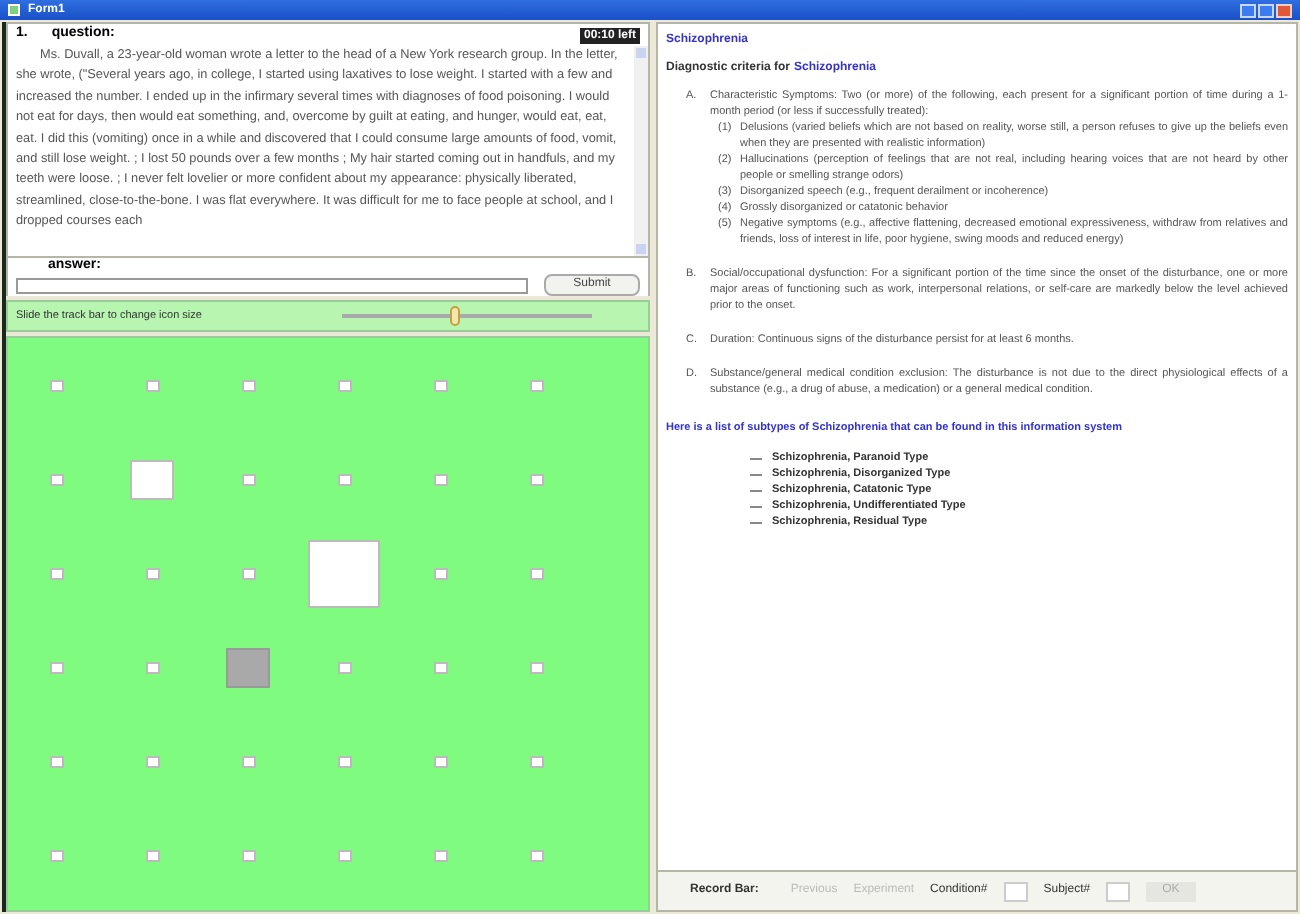  What do you see at coordinates (1266, 10) in the screenshot?
I see `maximize-button` at bounding box center [1266, 10].